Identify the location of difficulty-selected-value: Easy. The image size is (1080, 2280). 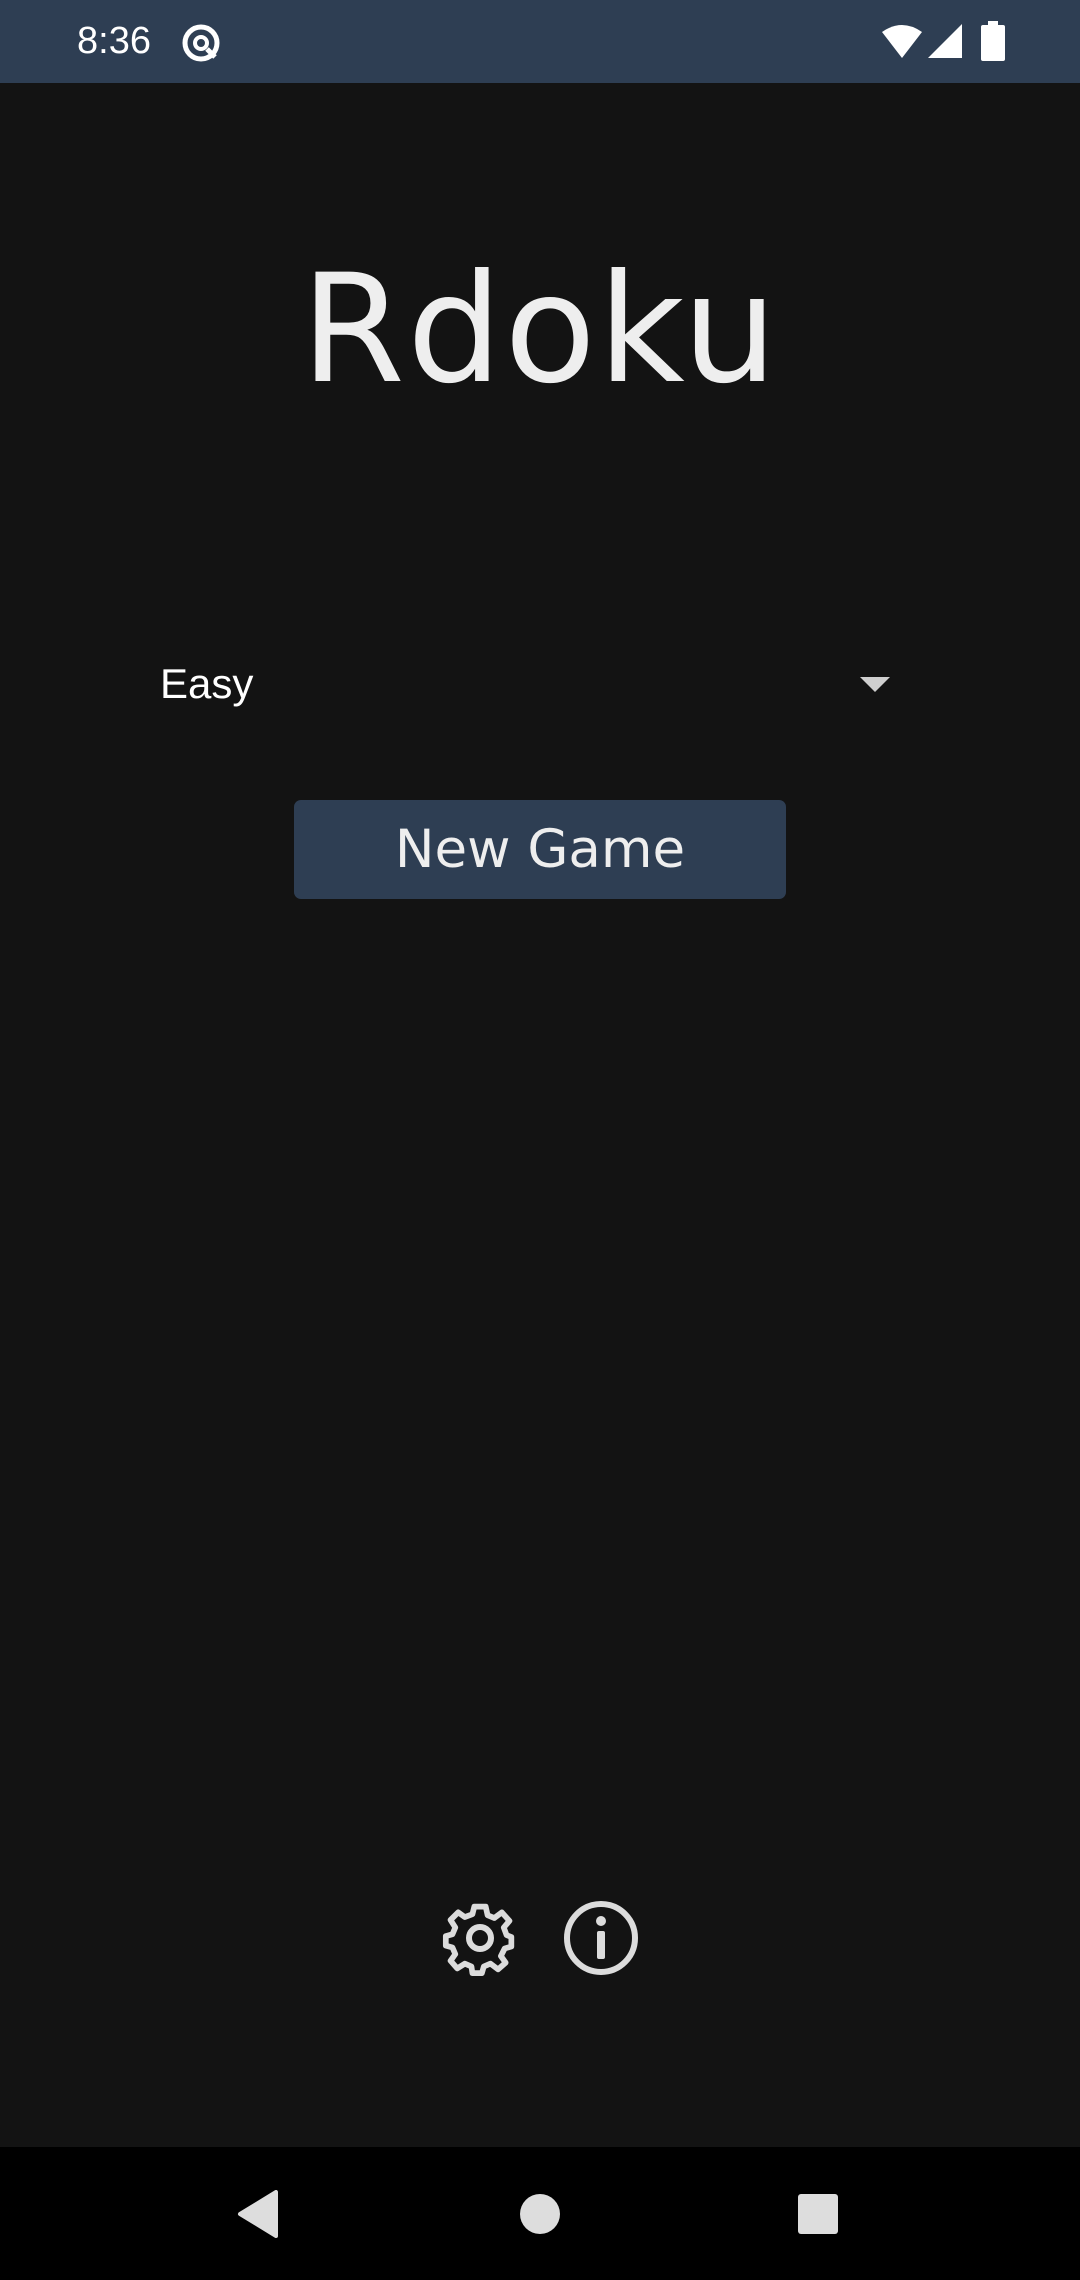
(207, 683).